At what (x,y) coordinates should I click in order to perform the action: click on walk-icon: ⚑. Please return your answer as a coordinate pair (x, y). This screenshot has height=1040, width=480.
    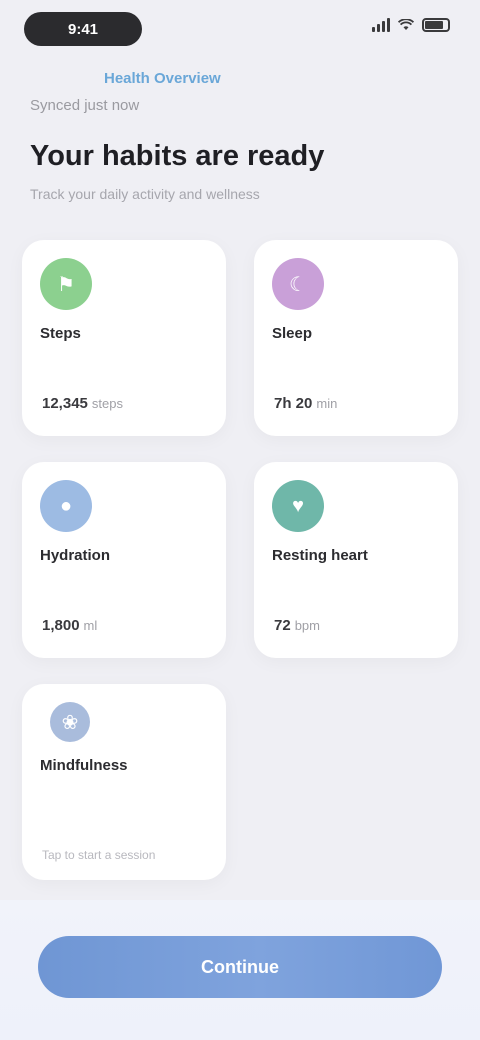
    Looking at the image, I should click on (66, 284).